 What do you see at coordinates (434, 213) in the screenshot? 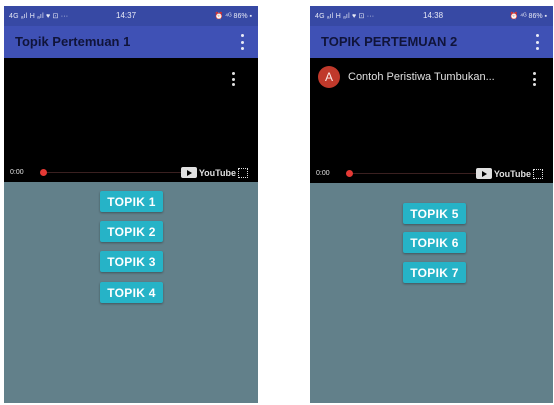
I see `topik-5-button: TOPIK 5` at bounding box center [434, 213].